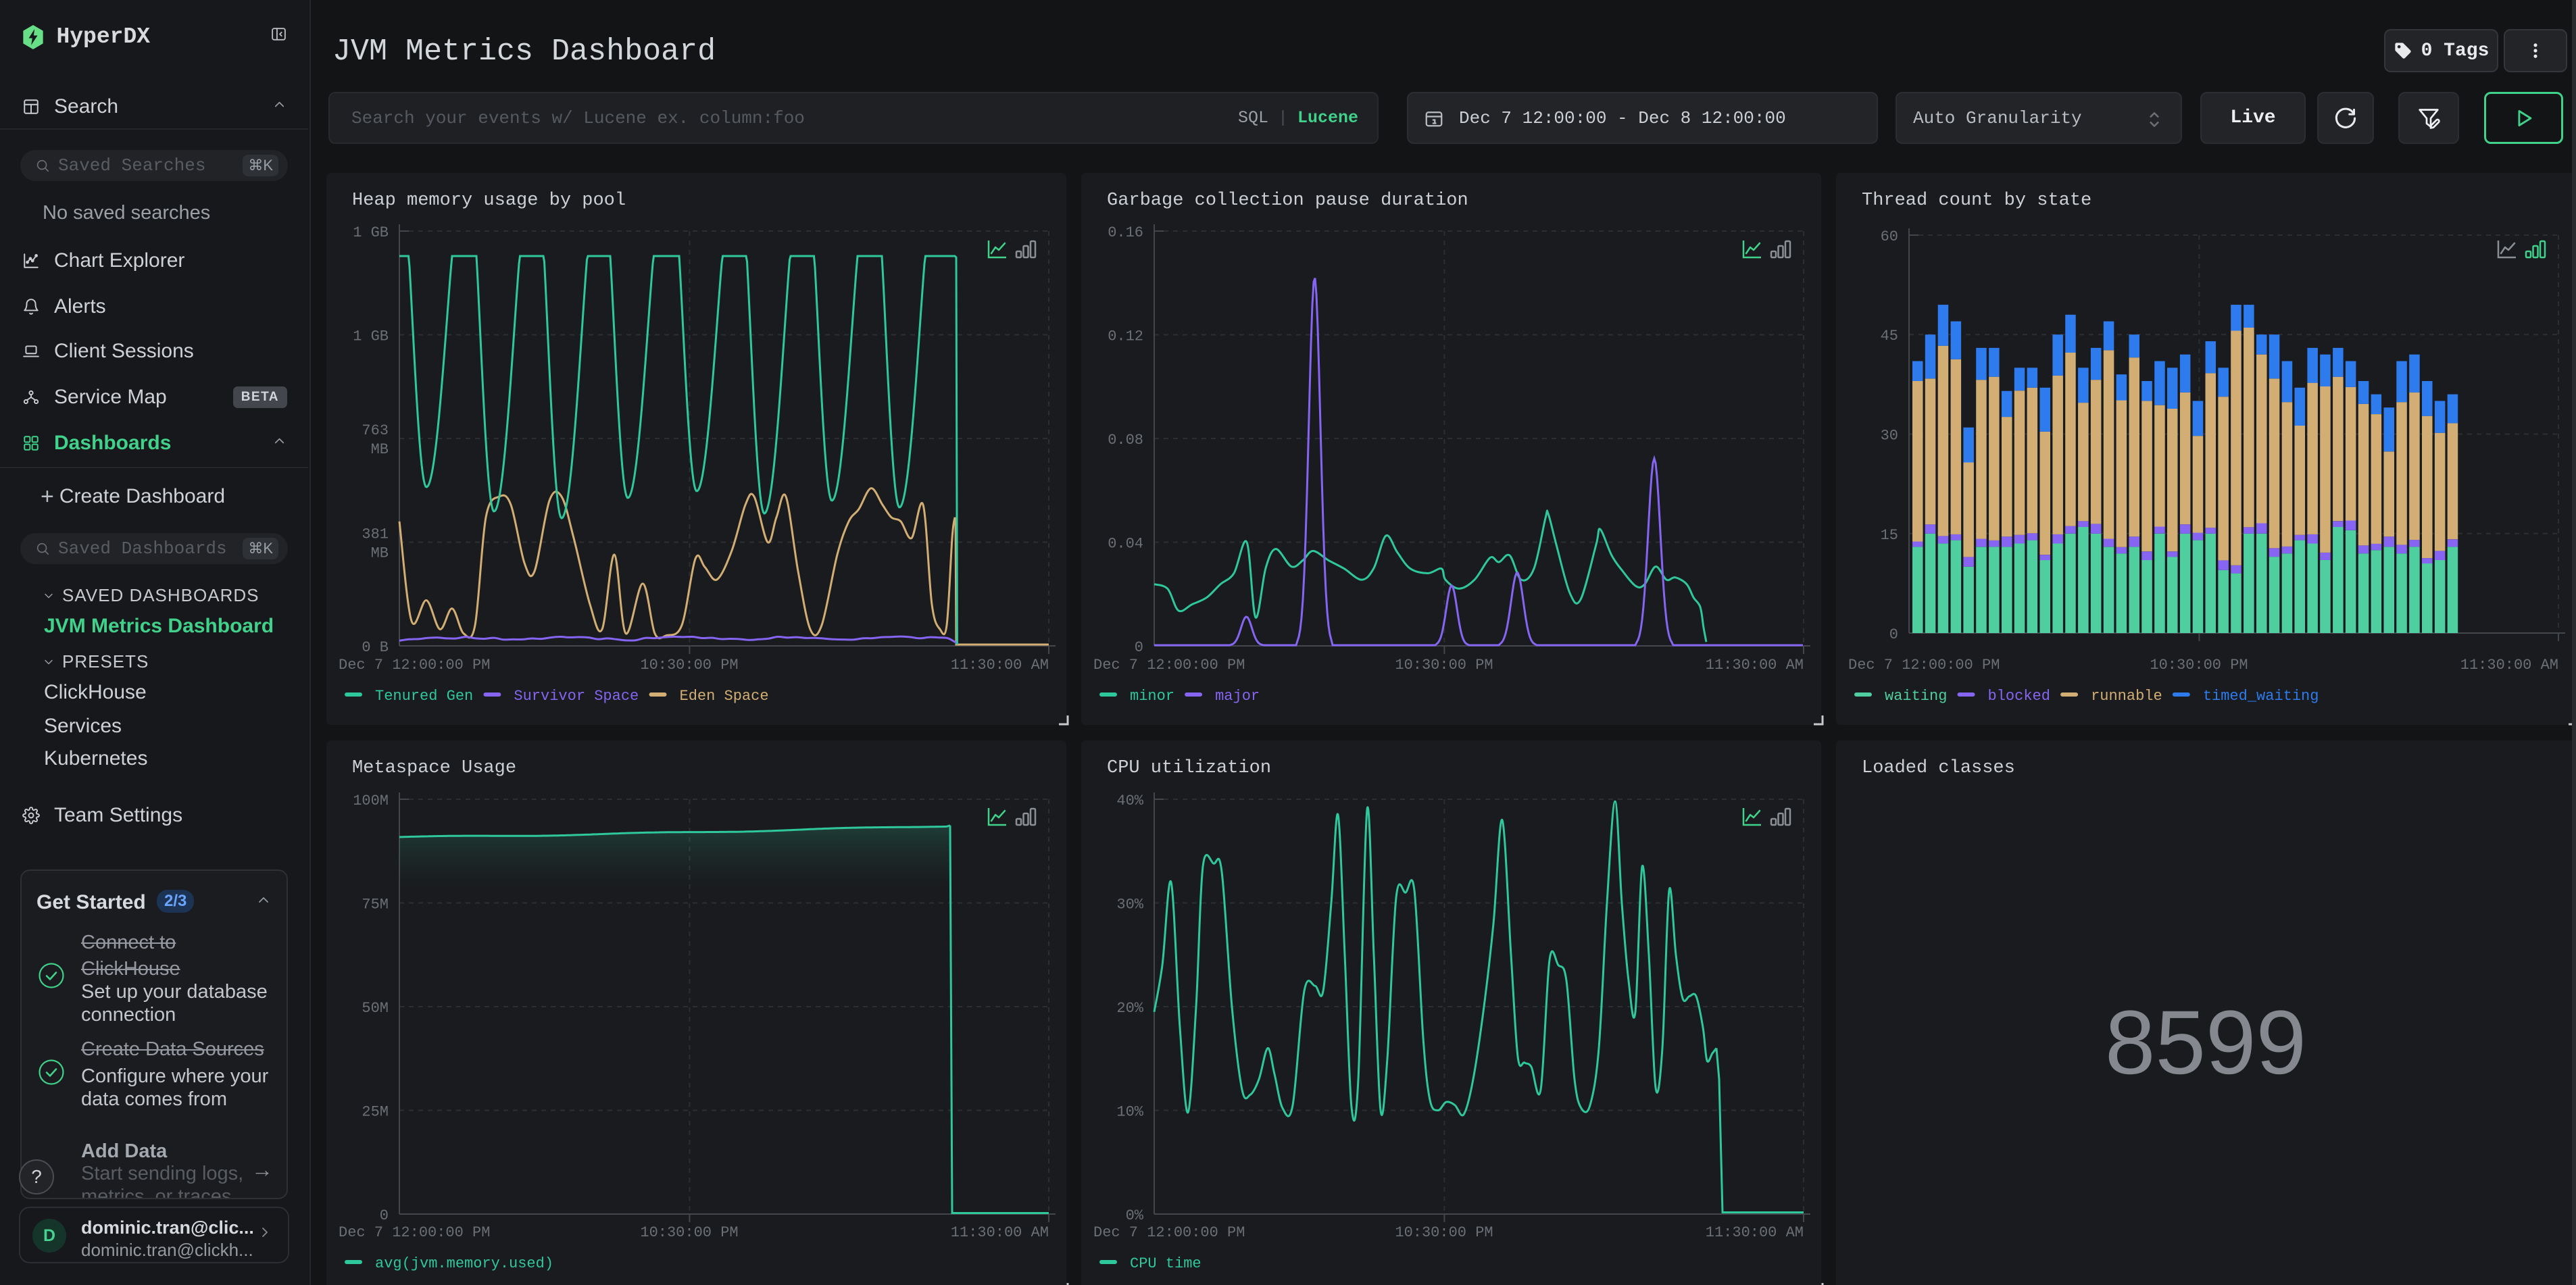  I want to click on svg-text: 763, so click(375, 430).